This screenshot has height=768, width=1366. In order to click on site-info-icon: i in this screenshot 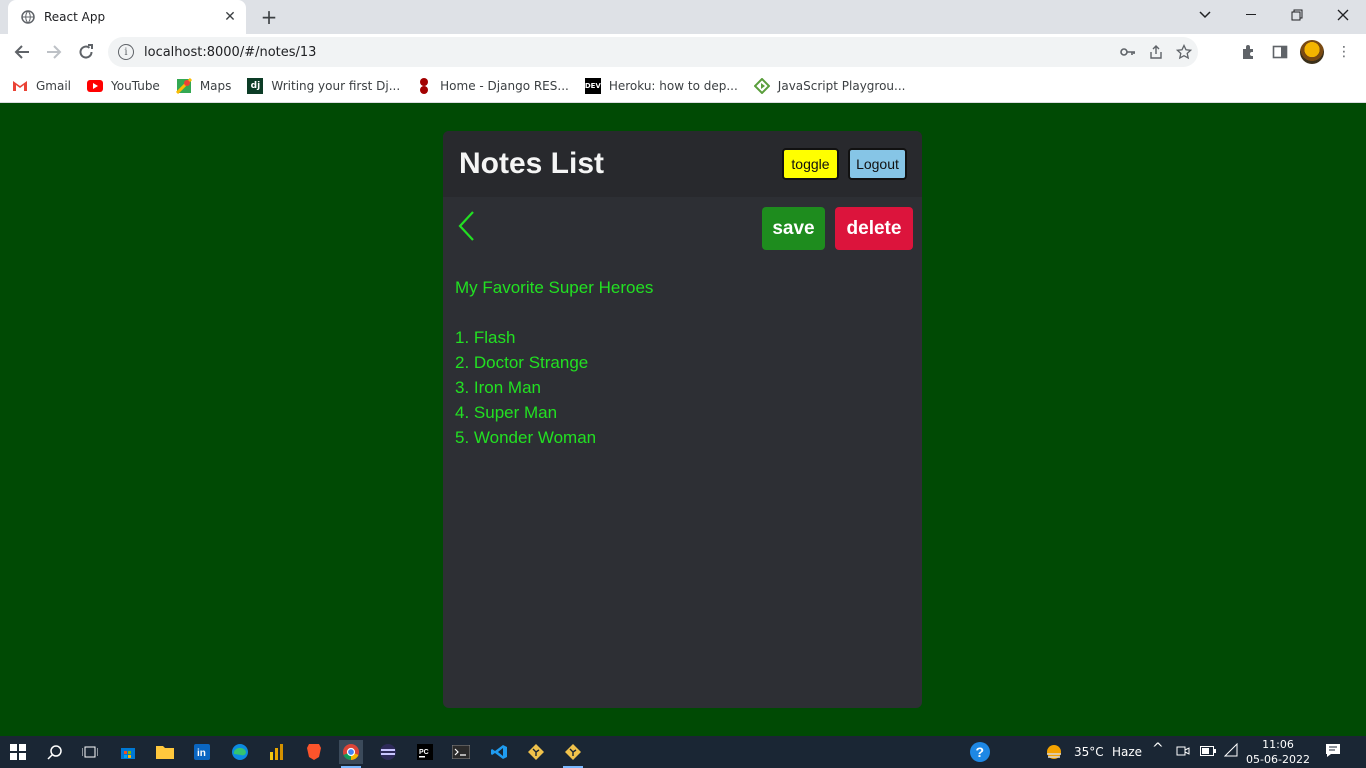, I will do `click(126, 52)`.